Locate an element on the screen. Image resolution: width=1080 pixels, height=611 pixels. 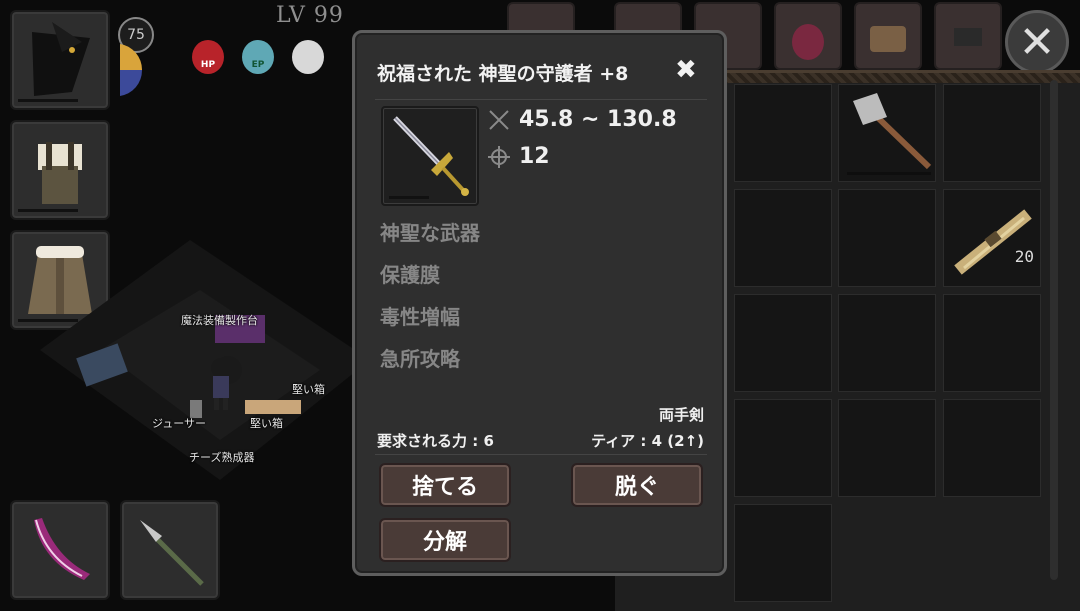
holy-sword-icon is located at coordinates (431, 156).